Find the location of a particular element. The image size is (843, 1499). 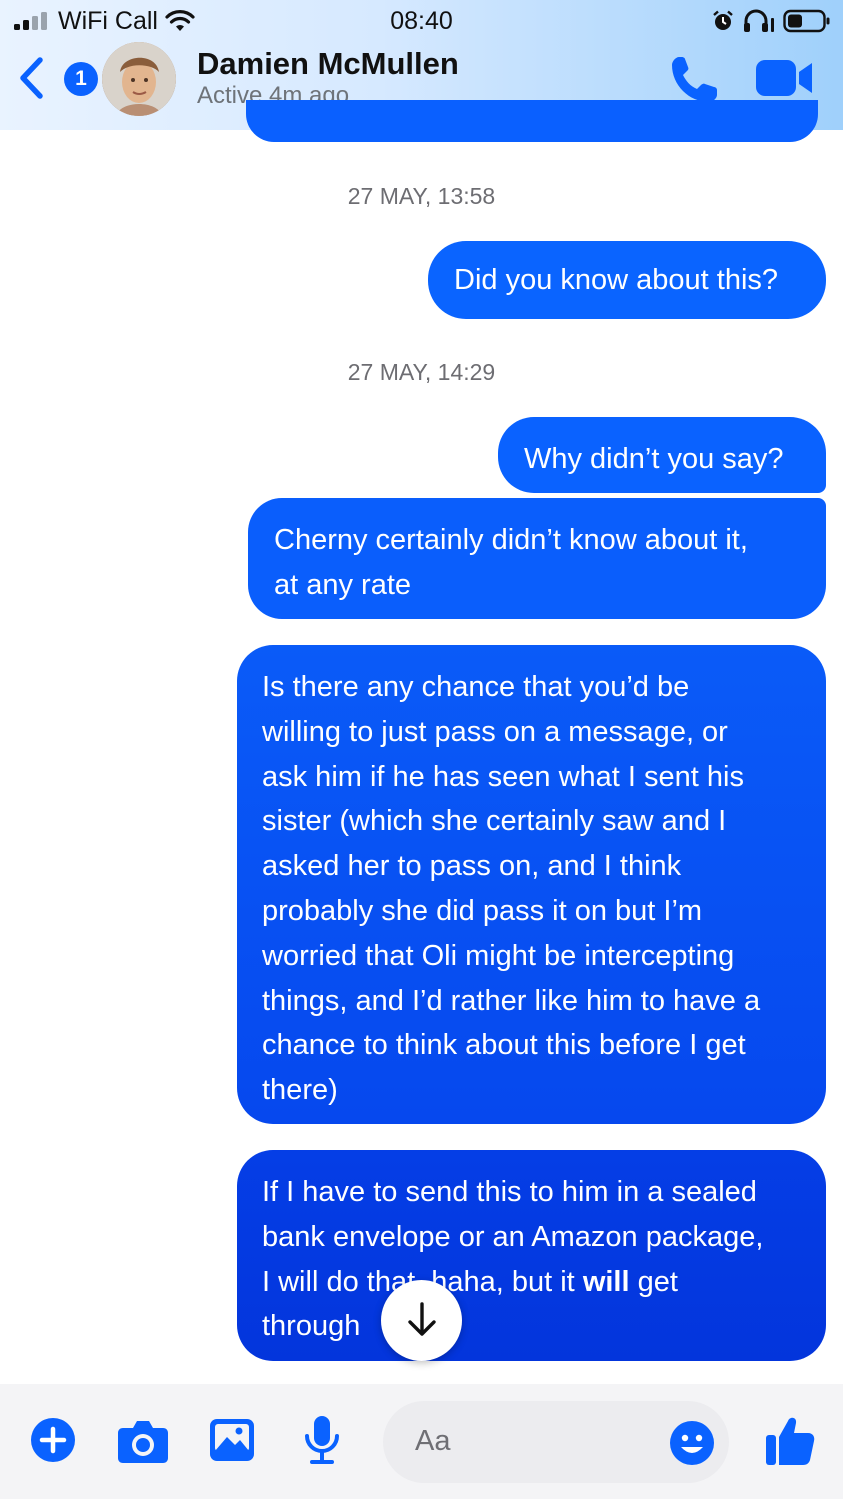

phone-icon is located at coordinates (694, 79).